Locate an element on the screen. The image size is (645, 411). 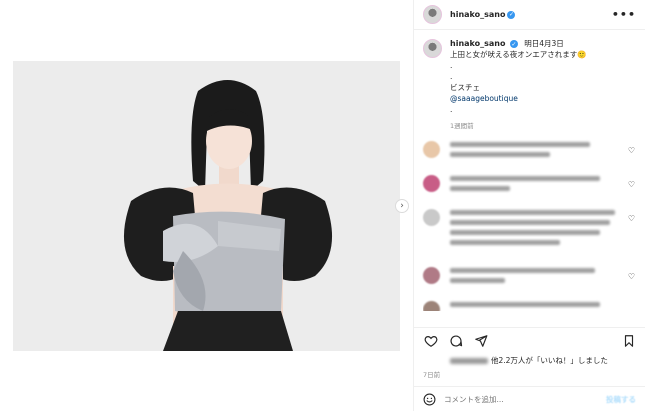
likes-text: 他2.2万人が「いいね！」しました is located at coordinates (549, 360).